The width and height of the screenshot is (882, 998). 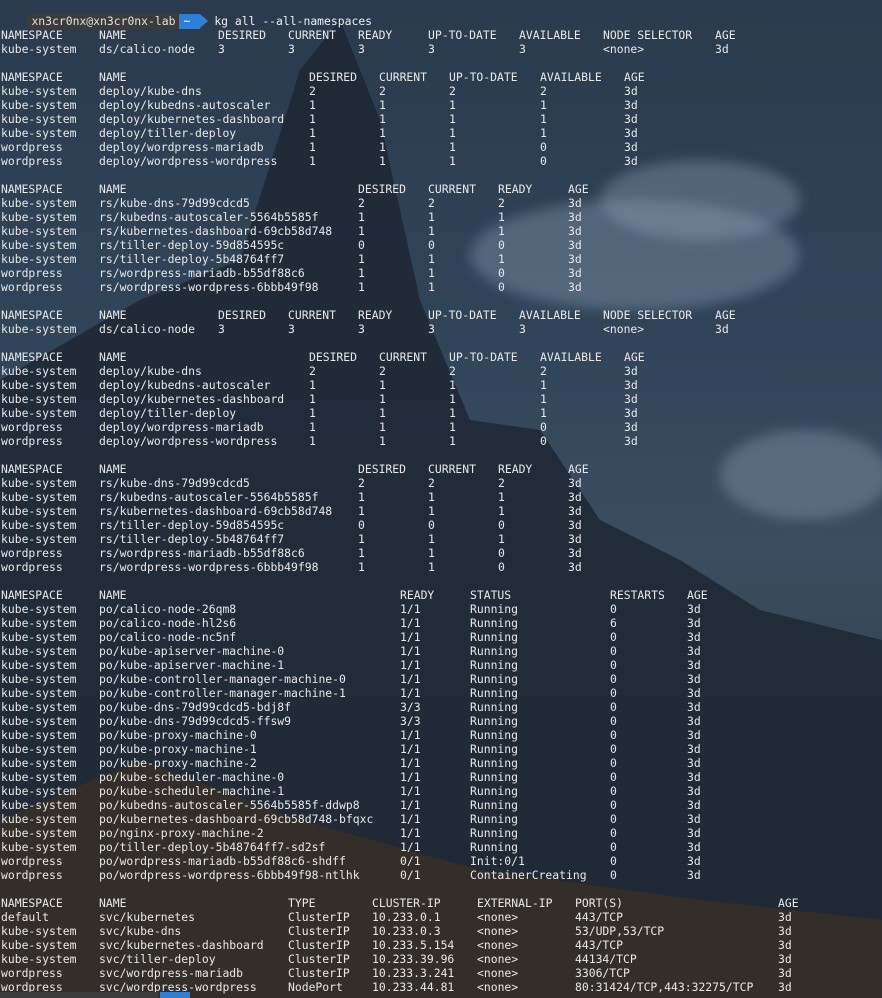 What do you see at coordinates (406, 903) in the screenshot?
I see `column-header: CLUSTER-IP` at bounding box center [406, 903].